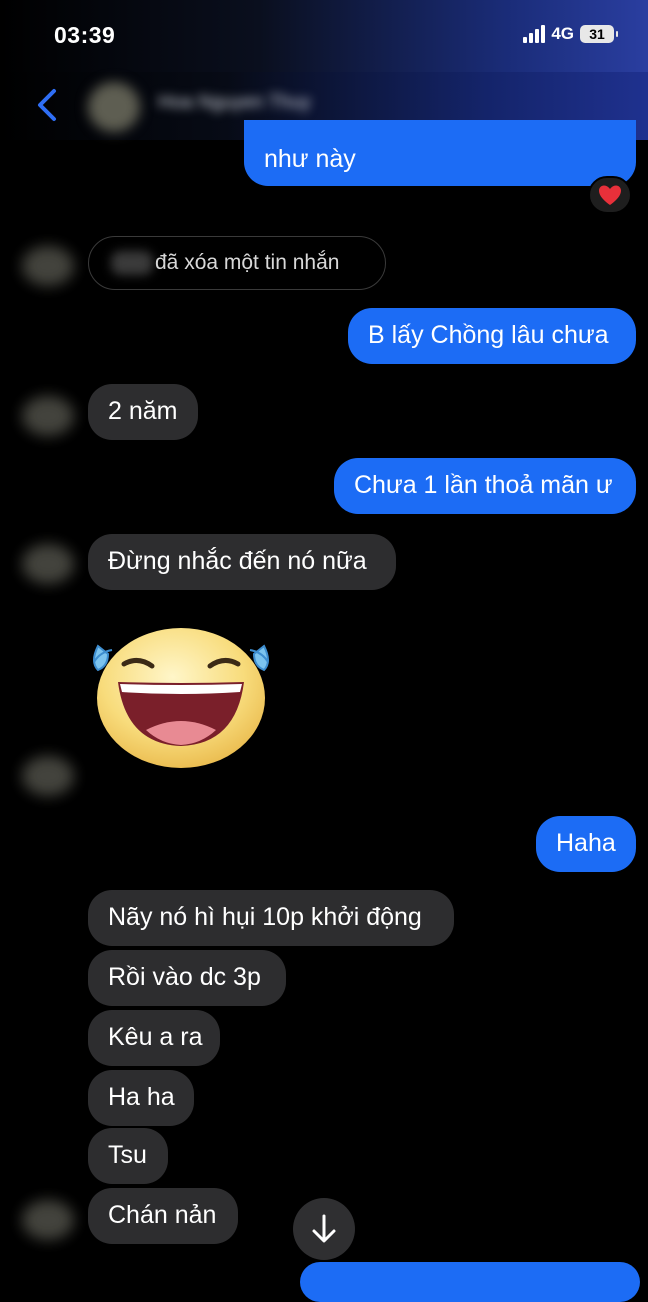  I want to click on arrow-down-icon, so click(324, 1228).